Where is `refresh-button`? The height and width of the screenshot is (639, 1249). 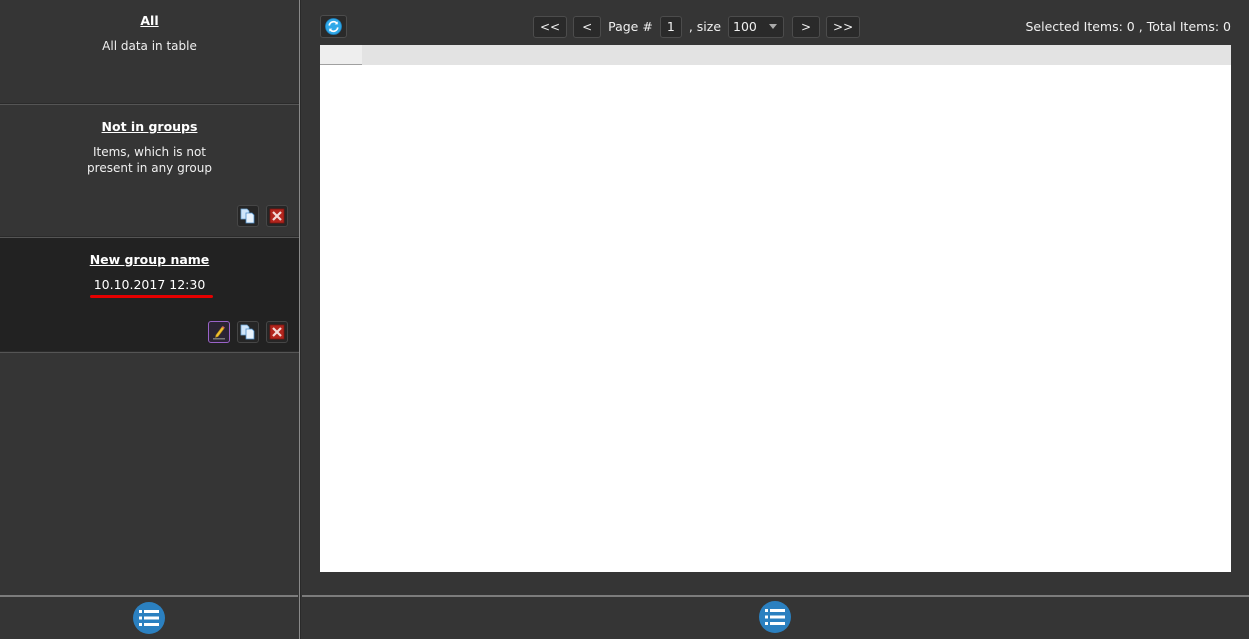
refresh-button is located at coordinates (333, 26).